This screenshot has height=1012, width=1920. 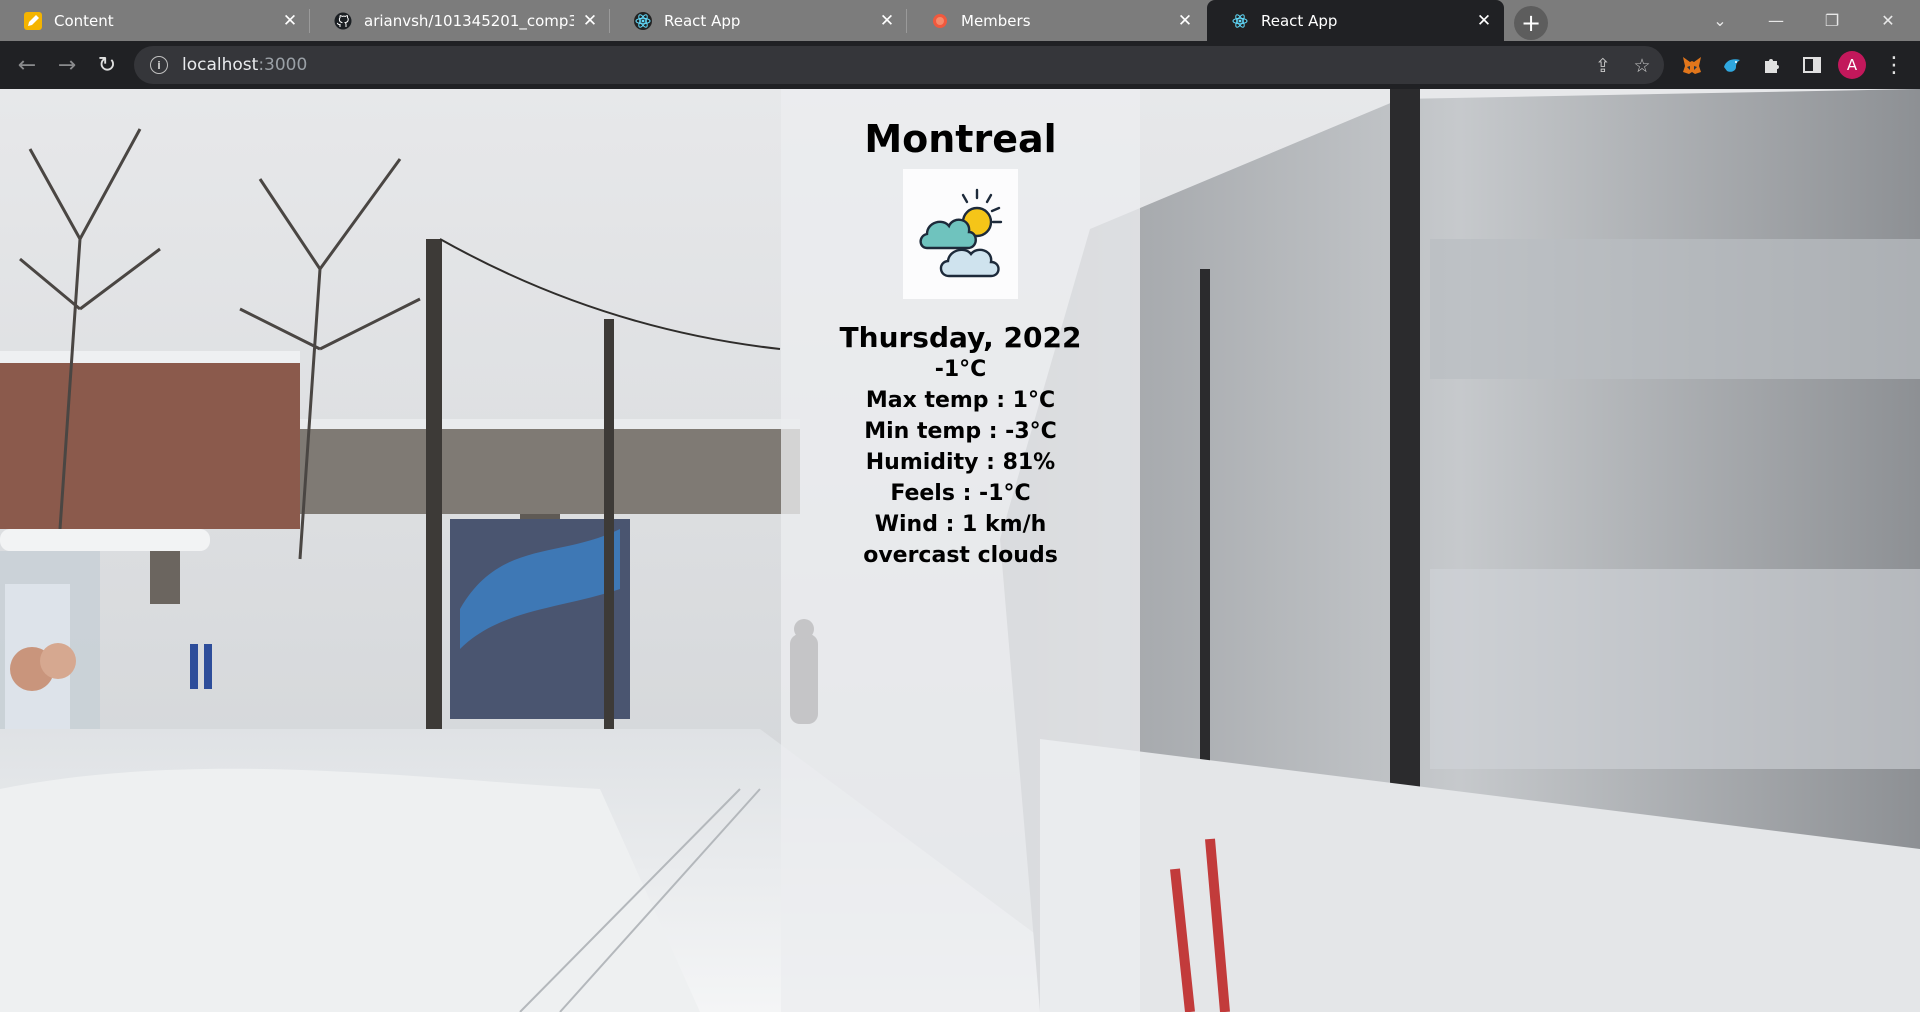 What do you see at coordinates (960, 139) in the screenshot?
I see `city-name: Montreal` at bounding box center [960, 139].